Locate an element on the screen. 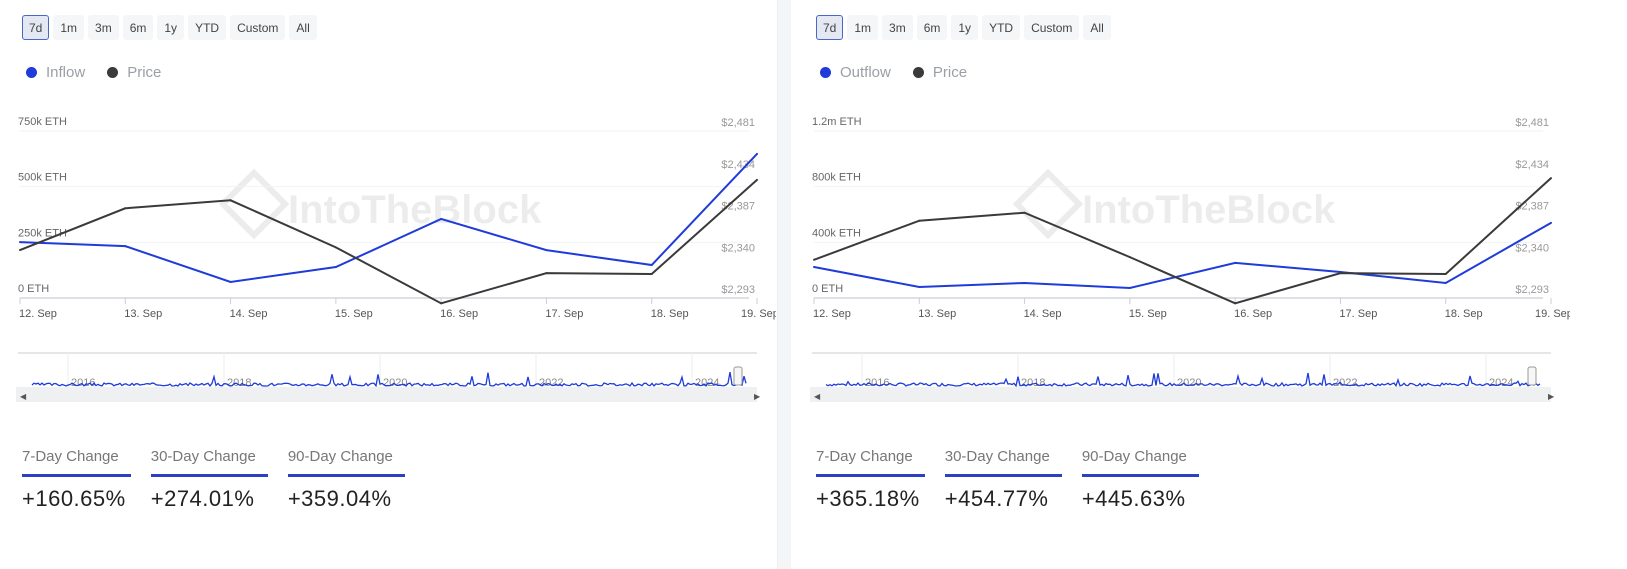 This screenshot has width=1627, height=569. legend-item-flow: Outflow is located at coordinates (855, 72).